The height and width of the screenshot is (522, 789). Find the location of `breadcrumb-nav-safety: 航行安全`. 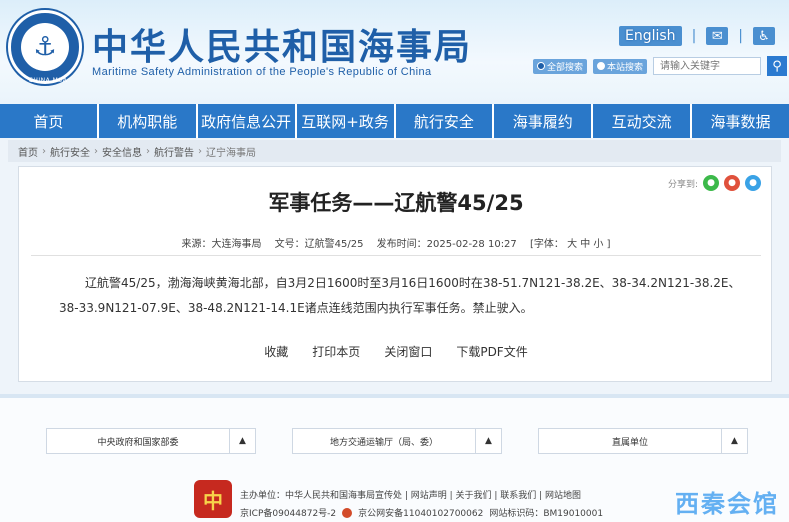

breadcrumb-nav-safety: 航行安全 is located at coordinates (70, 151).